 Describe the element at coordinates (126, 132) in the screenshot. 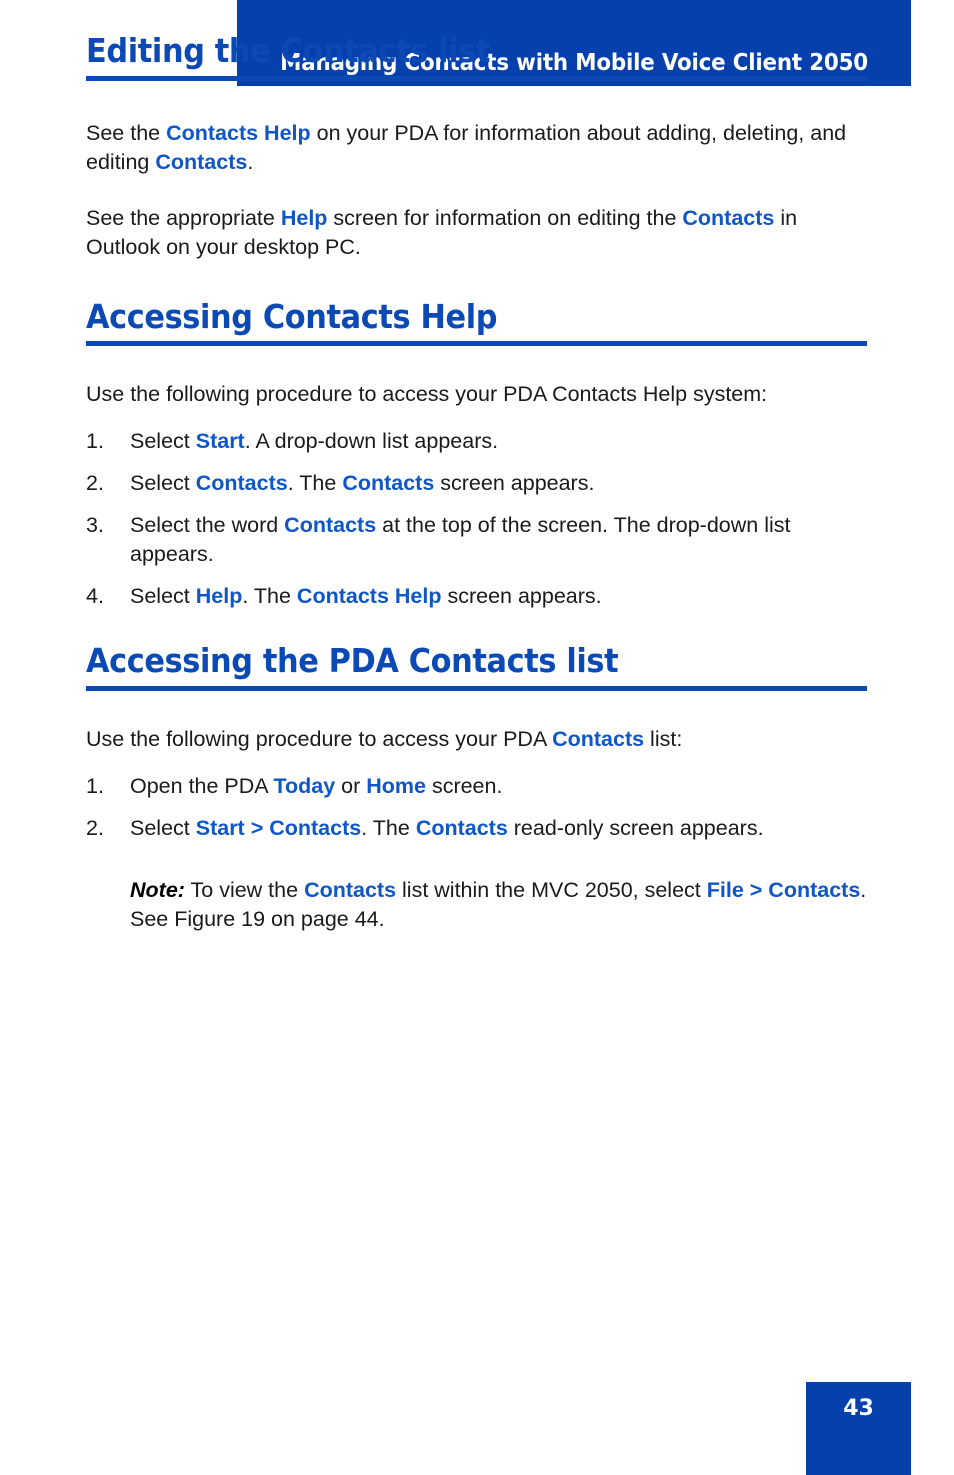

I see `text-run: See the` at that location.